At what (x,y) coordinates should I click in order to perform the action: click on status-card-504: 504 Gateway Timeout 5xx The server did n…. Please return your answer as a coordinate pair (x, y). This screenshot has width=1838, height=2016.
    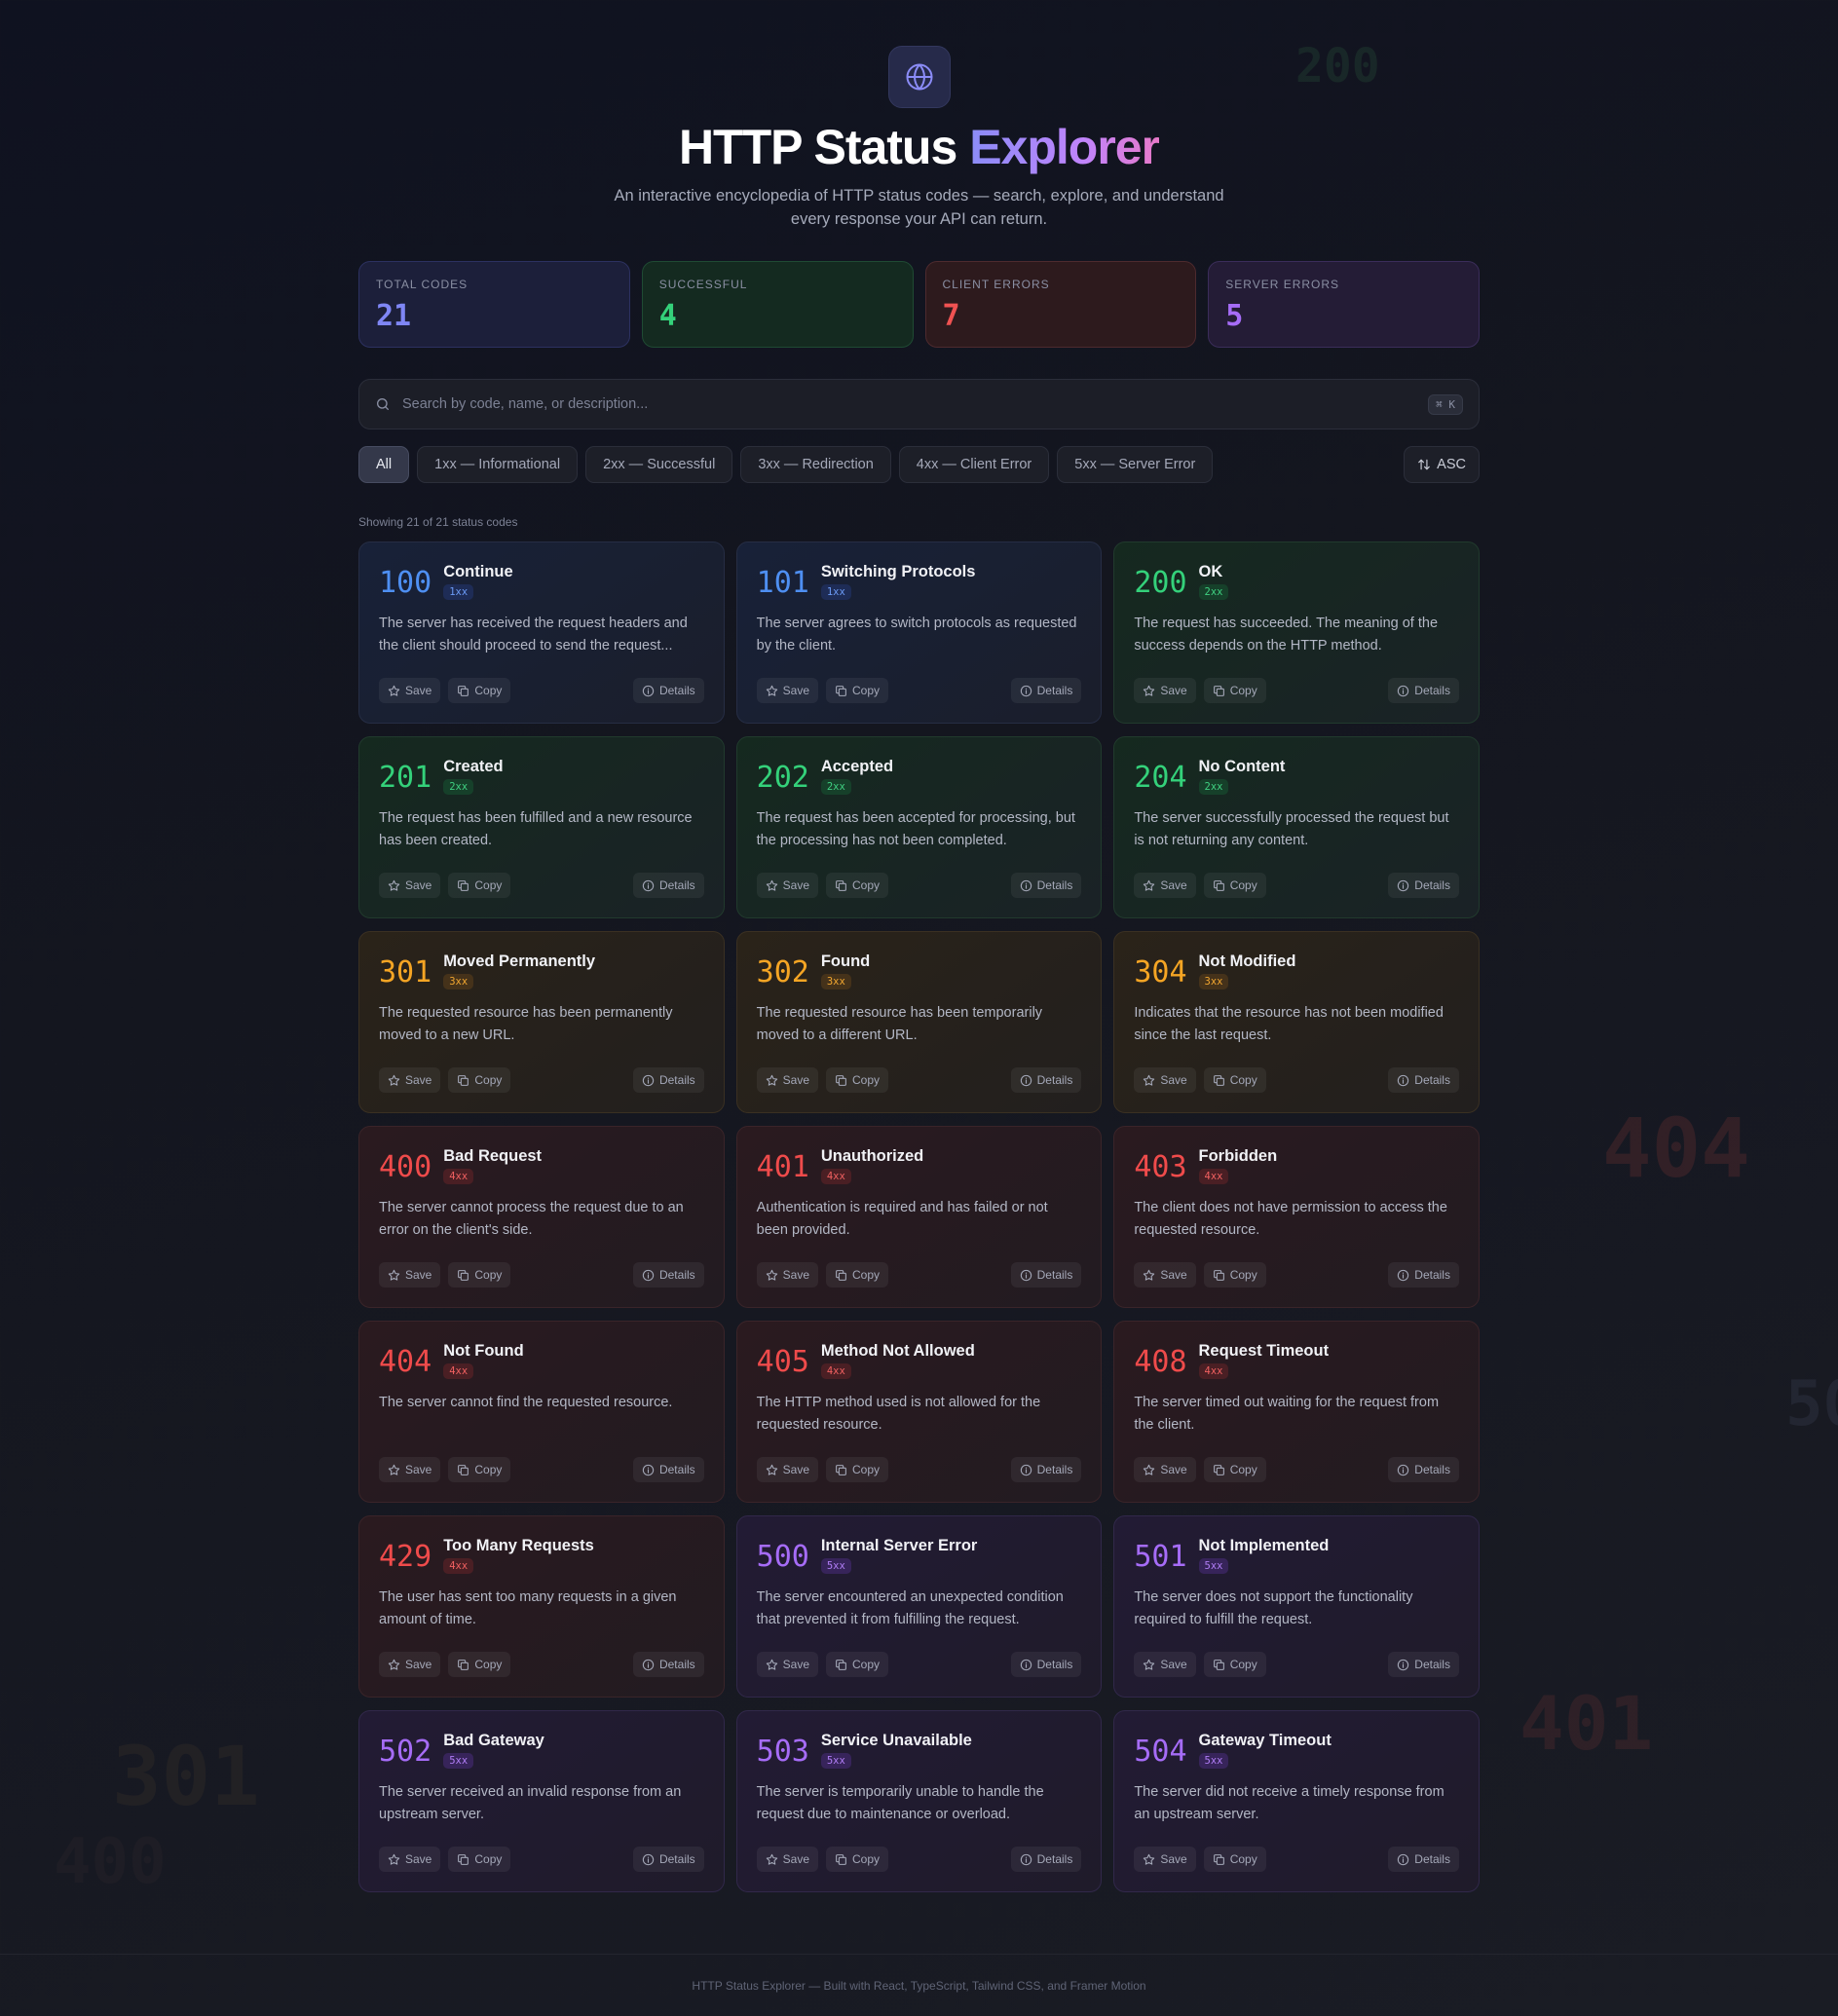
    Looking at the image, I should click on (1296, 1801).